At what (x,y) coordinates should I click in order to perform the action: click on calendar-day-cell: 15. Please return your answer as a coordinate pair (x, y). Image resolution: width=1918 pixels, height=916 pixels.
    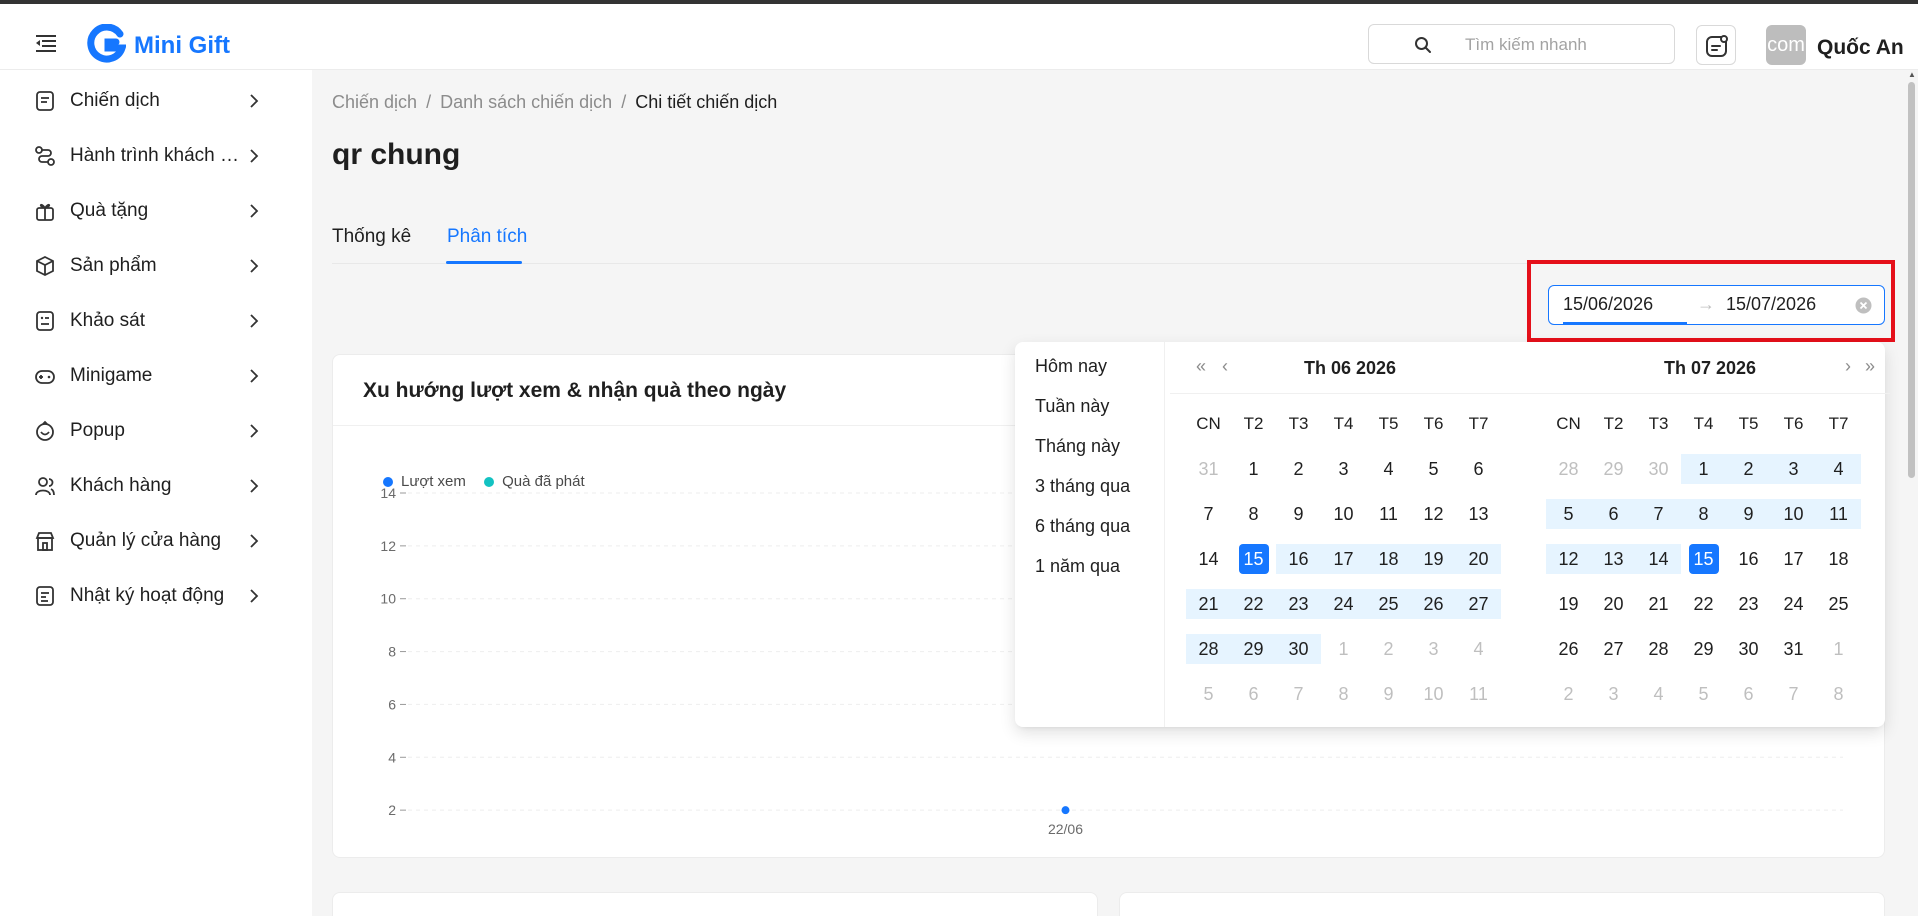
    Looking at the image, I should click on (1703, 559).